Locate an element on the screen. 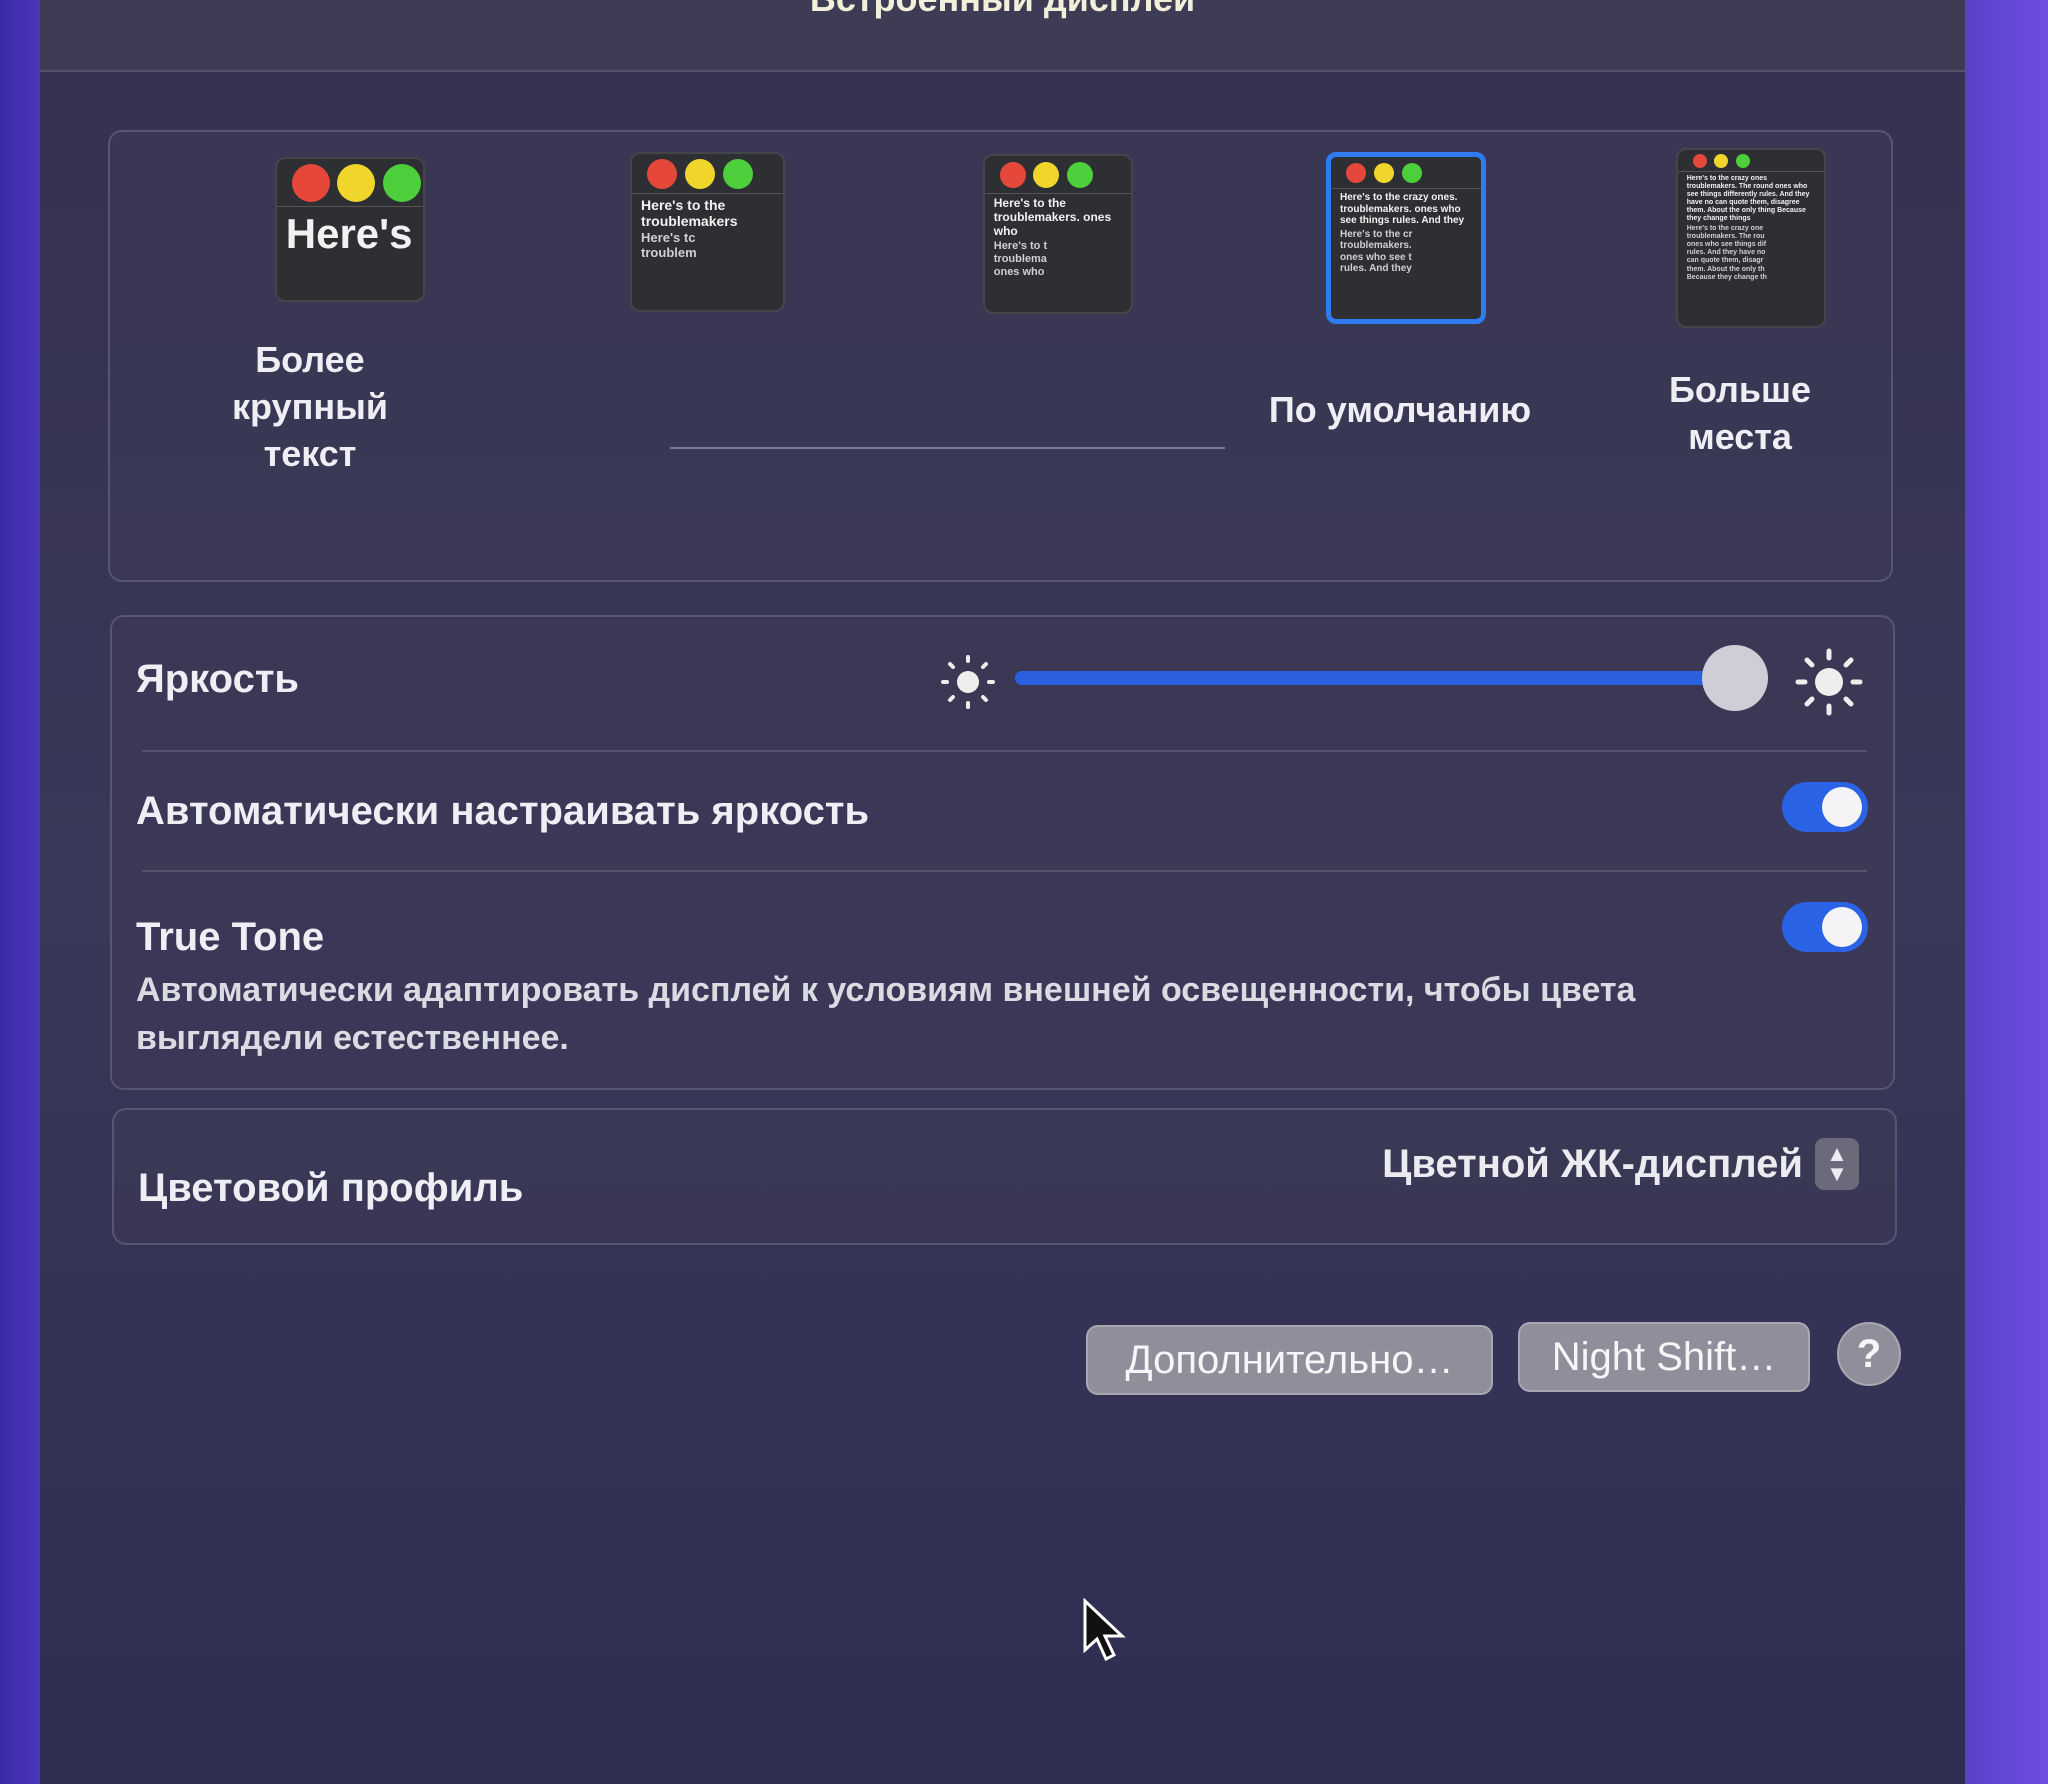 Image resolution: width=2048 pixels, height=1784 pixels. resolution-option-label: Более крупный текст is located at coordinates (310, 406).